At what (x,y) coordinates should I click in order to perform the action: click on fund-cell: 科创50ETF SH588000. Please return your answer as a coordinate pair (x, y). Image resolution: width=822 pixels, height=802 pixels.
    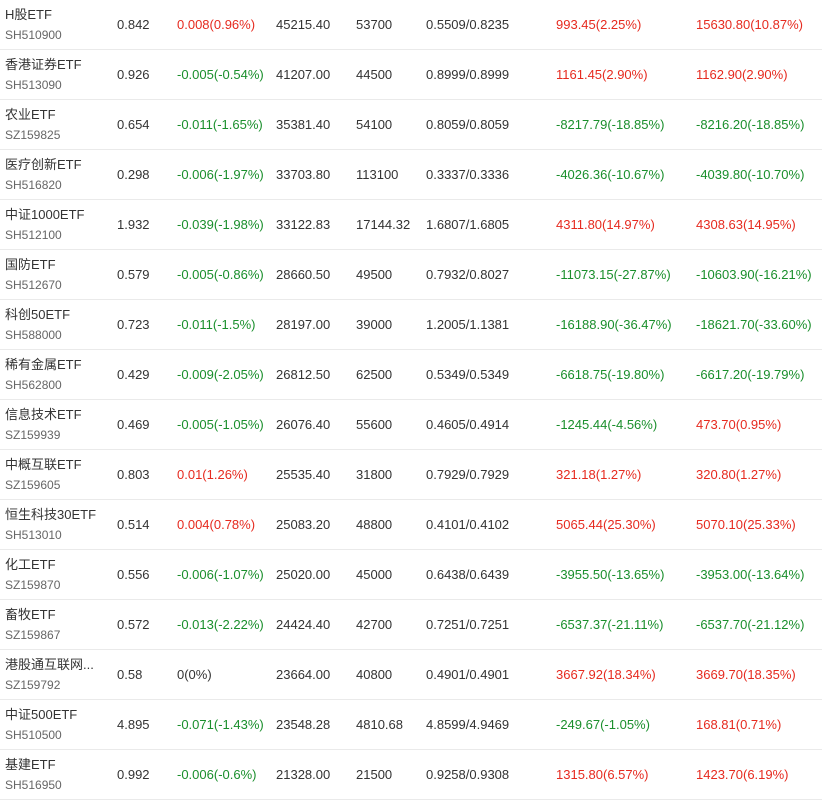
    Looking at the image, I should click on (55, 324).